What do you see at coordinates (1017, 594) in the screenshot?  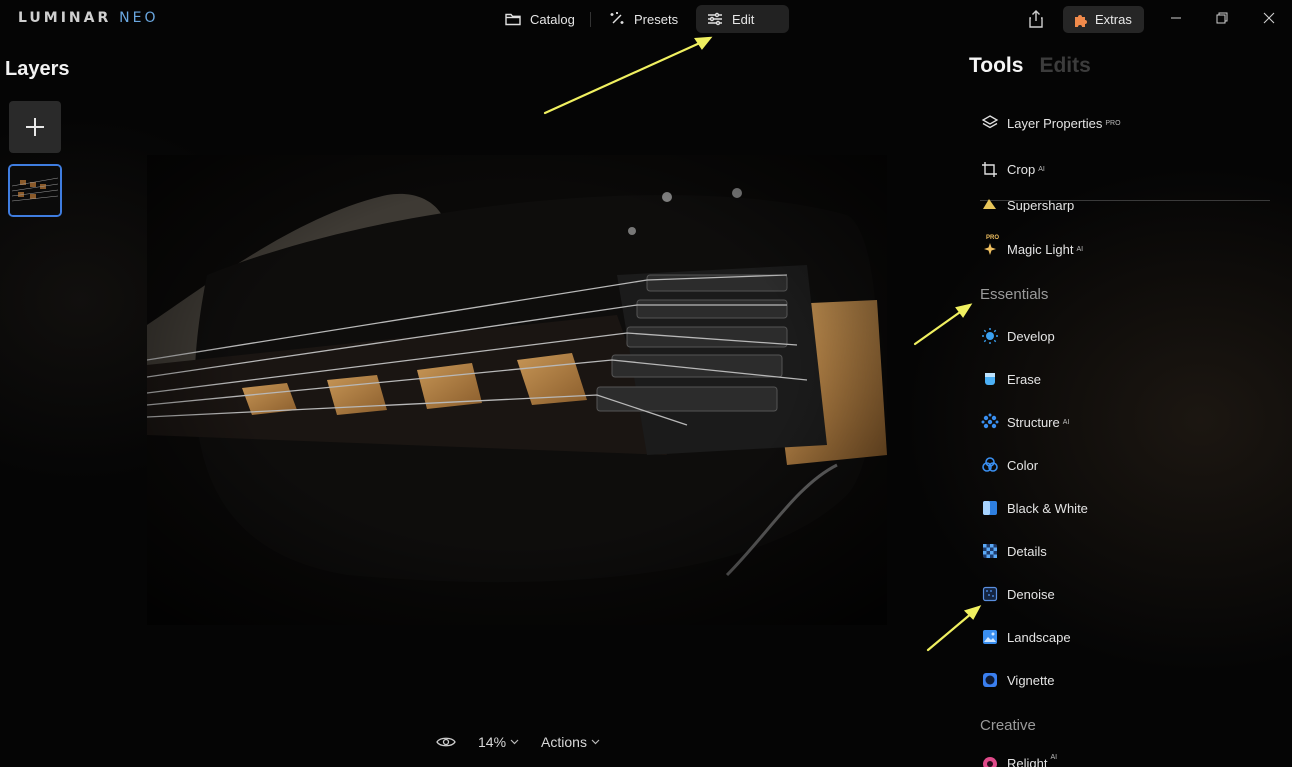 I see `tool-denoise: Denoise` at bounding box center [1017, 594].